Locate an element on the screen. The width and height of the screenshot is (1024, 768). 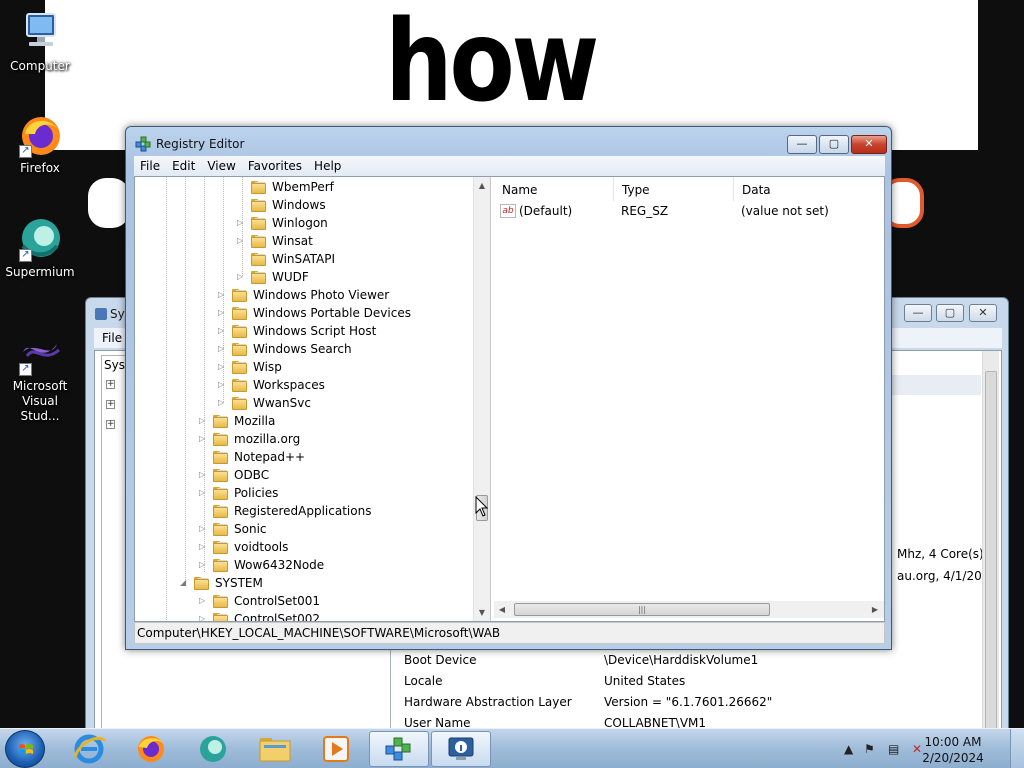
taskbar-media-player is located at coordinates (337, 749).